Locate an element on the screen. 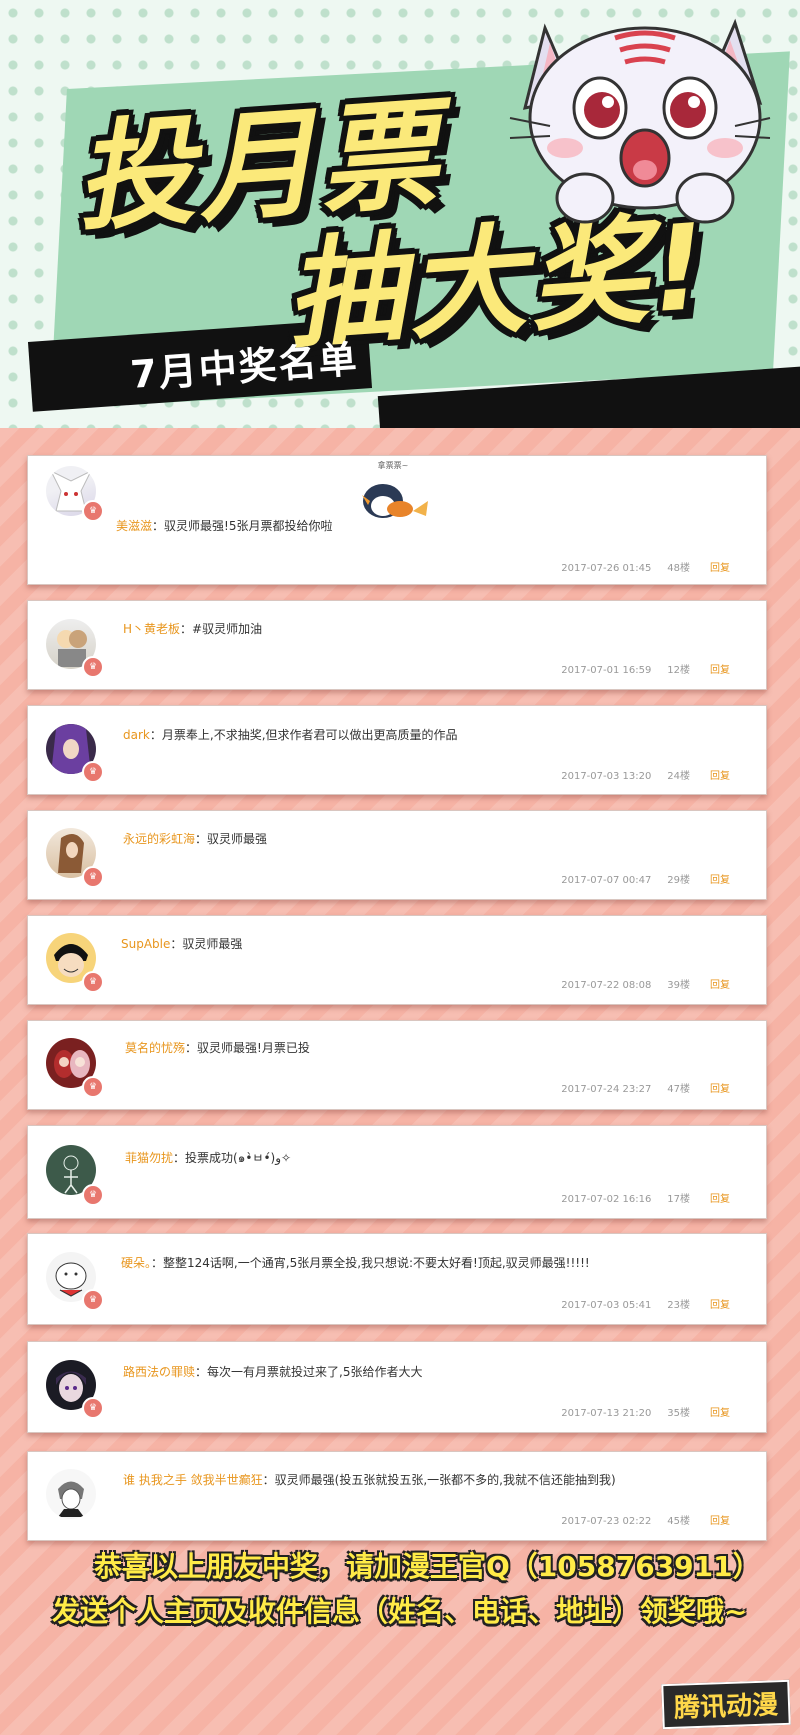 The image size is (800, 1735). username-link: 美滋滋 is located at coordinates (134, 526).